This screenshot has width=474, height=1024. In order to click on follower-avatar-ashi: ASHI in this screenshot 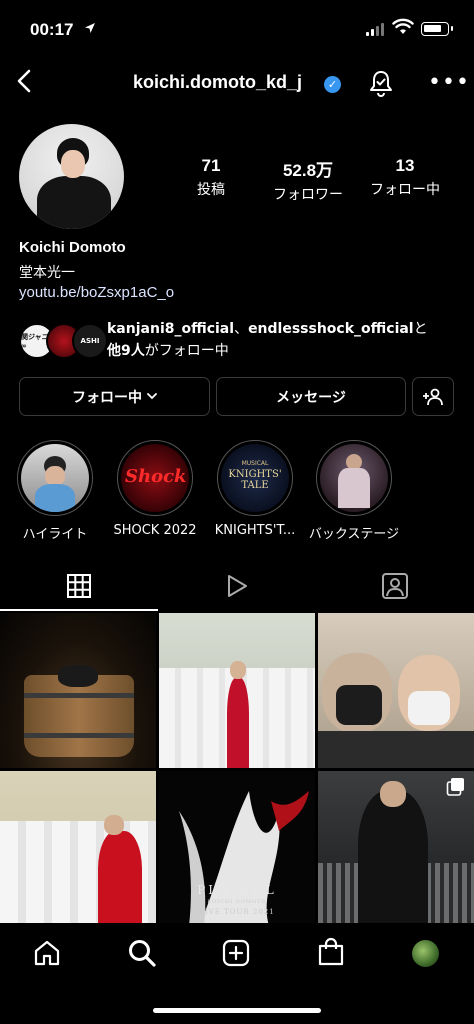, I will do `click(90, 341)`.